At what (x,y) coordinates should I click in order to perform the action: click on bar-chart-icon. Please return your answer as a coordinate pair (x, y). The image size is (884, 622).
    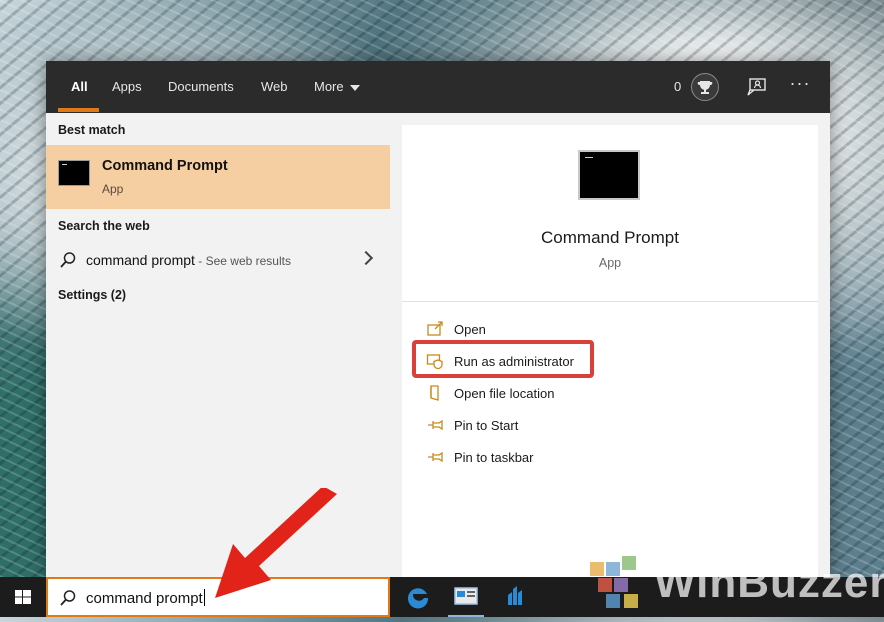
    Looking at the image, I should click on (515, 595).